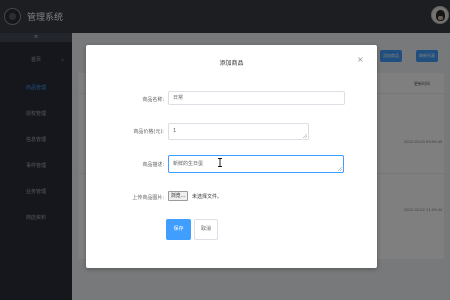 This screenshot has width=450, height=300. I want to click on product-description-input: 新鲜的生日蛋, so click(256, 164).